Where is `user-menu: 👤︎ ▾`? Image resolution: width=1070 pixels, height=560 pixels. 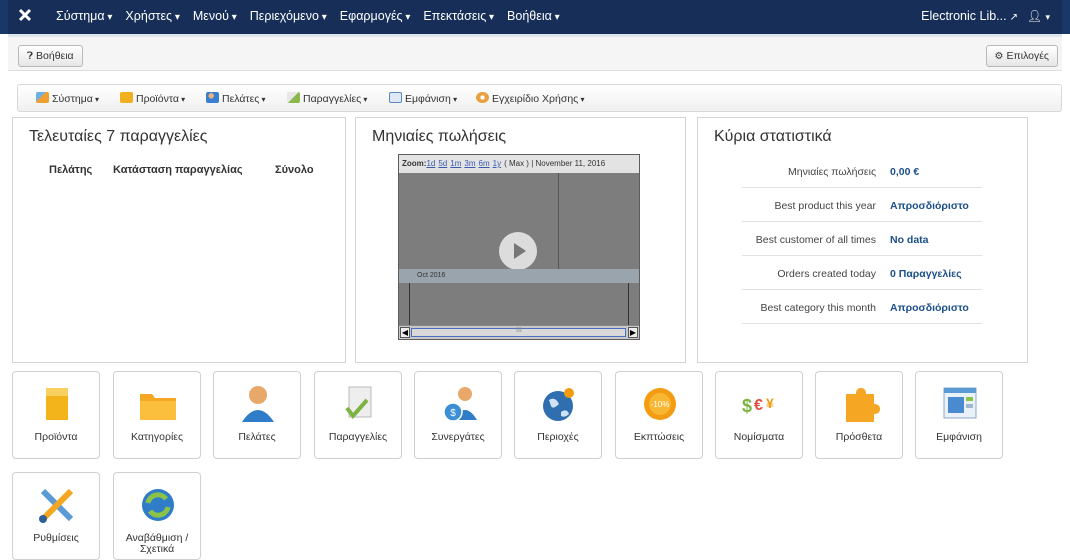 user-menu: 👤︎ ▾ is located at coordinates (1038, 16).